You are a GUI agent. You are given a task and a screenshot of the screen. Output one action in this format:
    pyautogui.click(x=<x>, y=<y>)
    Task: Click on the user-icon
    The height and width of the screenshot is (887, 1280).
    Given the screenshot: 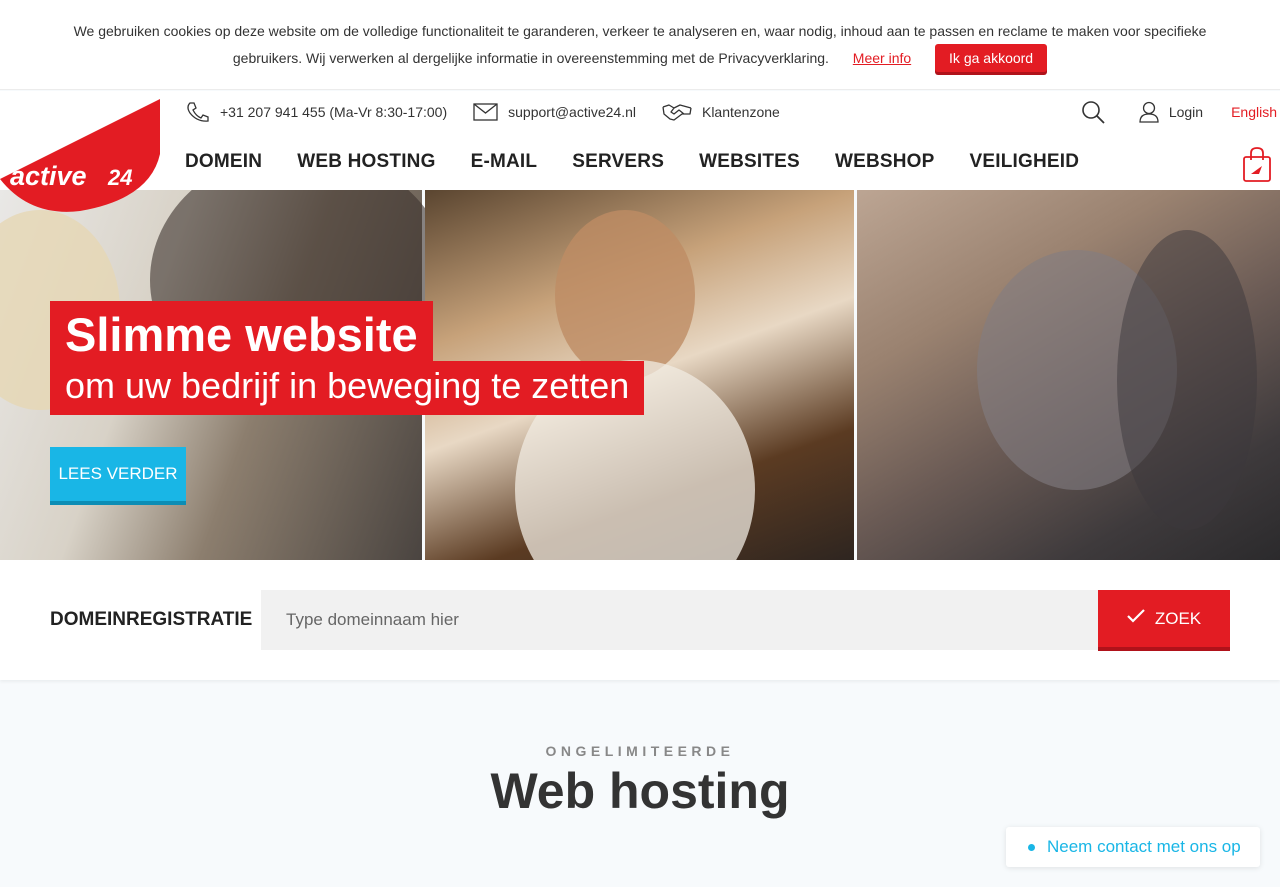 What is the action you would take?
    pyautogui.click(x=1149, y=112)
    